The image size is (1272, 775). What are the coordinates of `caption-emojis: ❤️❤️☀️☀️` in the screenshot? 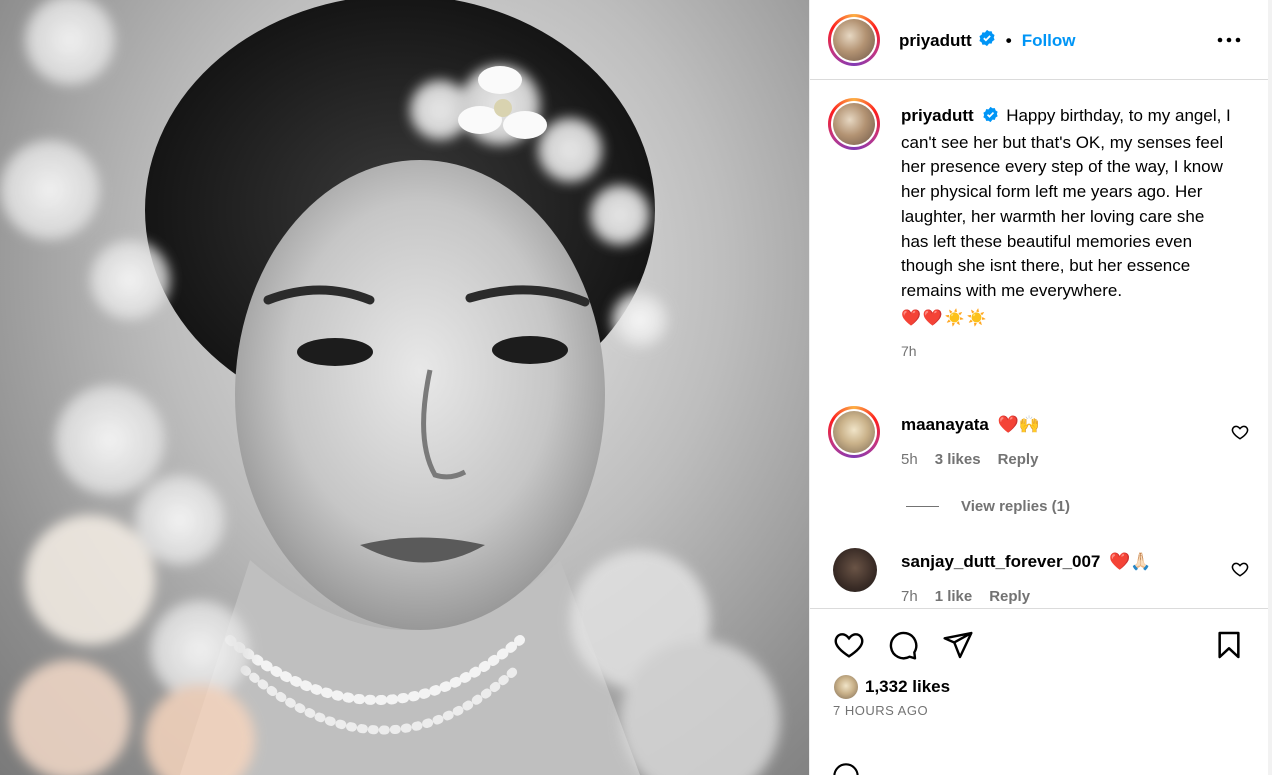 It's located at (945, 318).